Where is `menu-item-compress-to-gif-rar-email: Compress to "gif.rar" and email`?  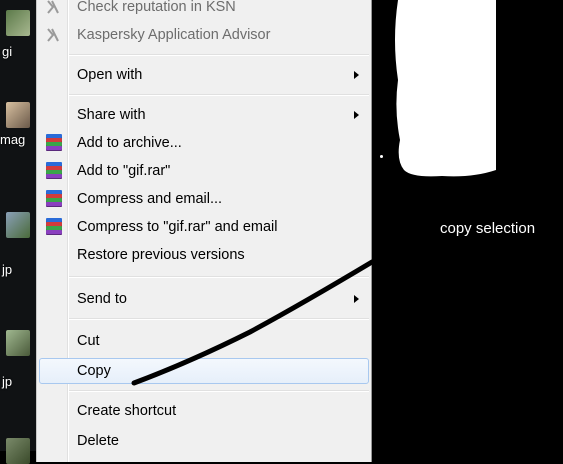
menu-item-compress-to-gif-rar-email: Compress to "gif.rar" and email is located at coordinates (204, 227).